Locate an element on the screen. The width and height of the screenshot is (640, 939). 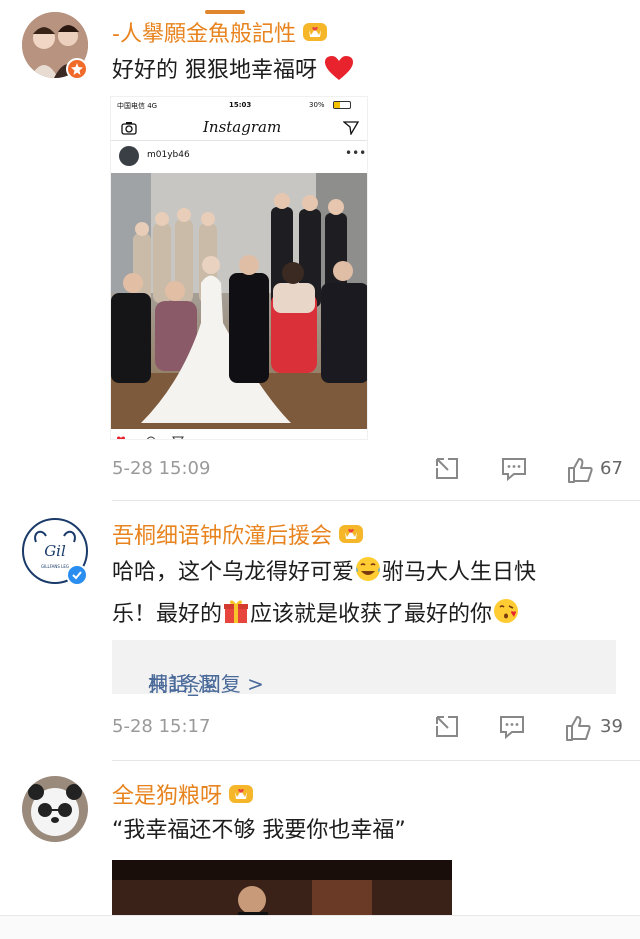
battery-icon is located at coordinates (342, 105).